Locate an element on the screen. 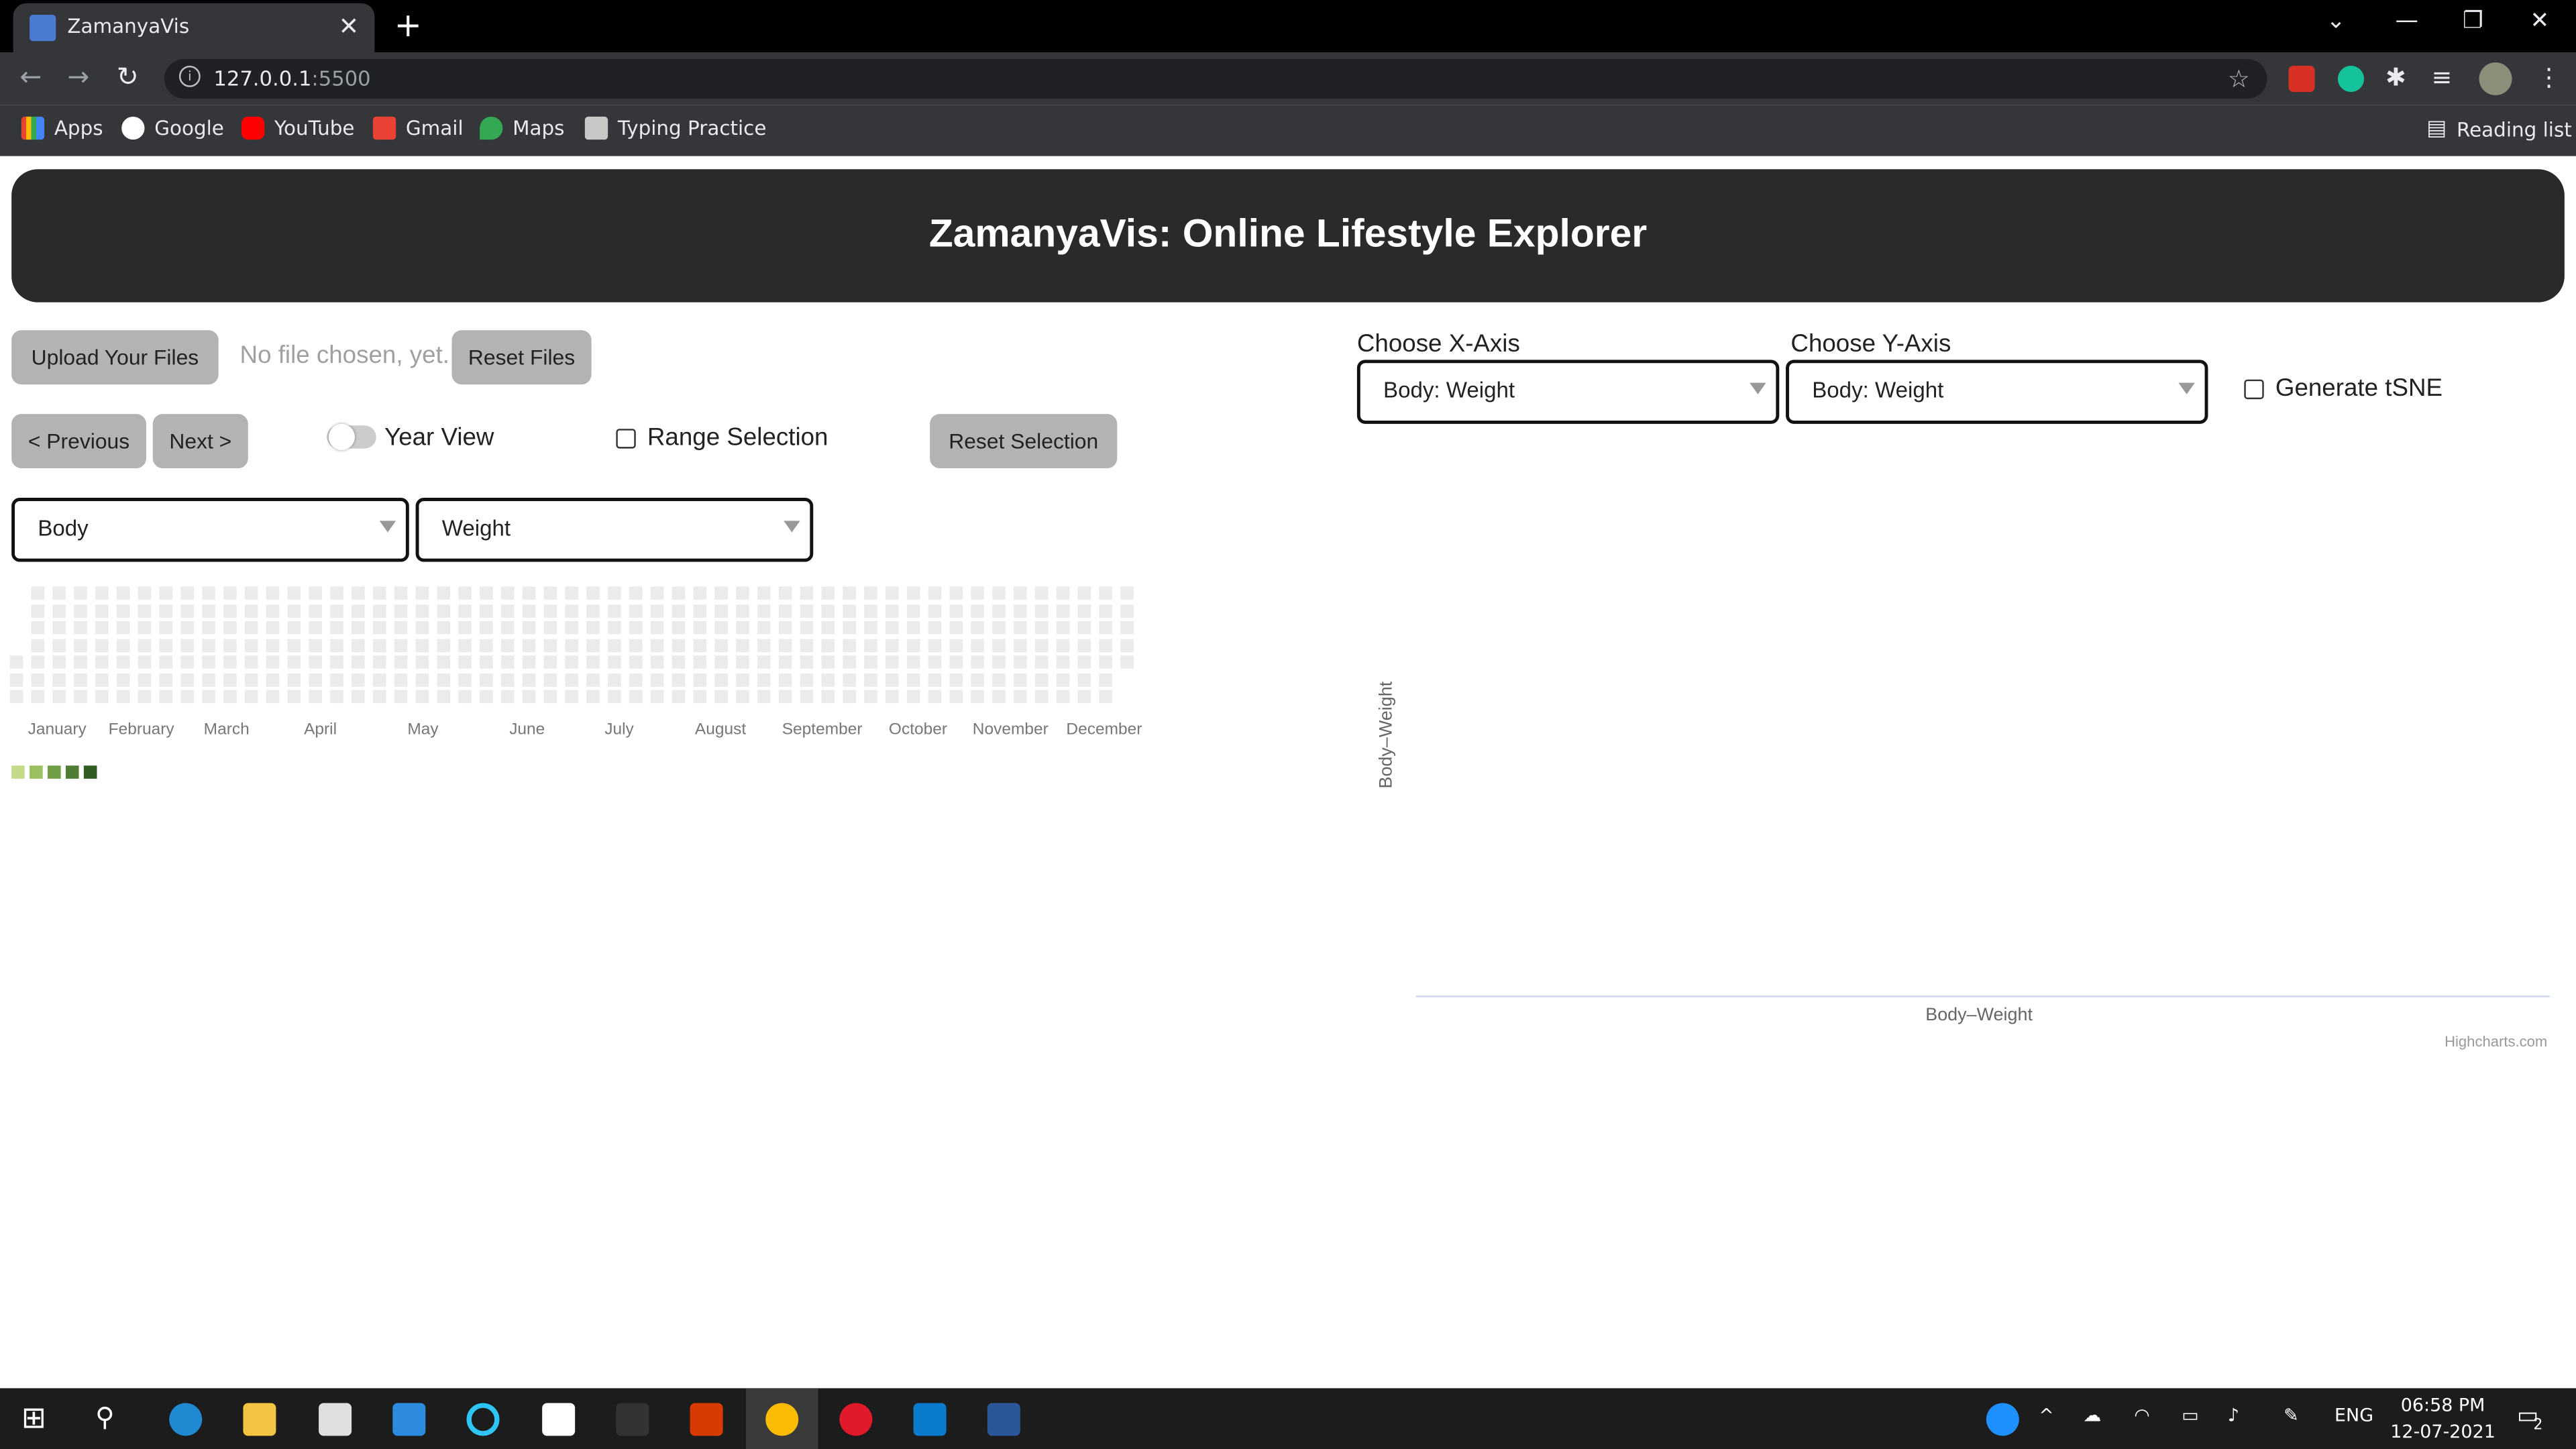  upload-files-button: Upload Your Files is located at coordinates (115, 357).